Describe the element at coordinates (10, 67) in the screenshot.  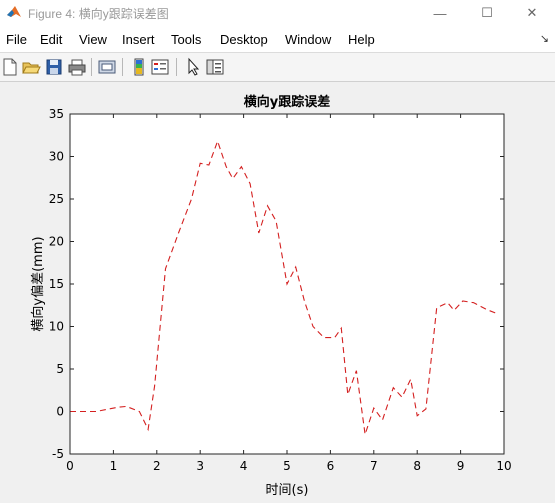
I see `new-figure-icon` at that location.